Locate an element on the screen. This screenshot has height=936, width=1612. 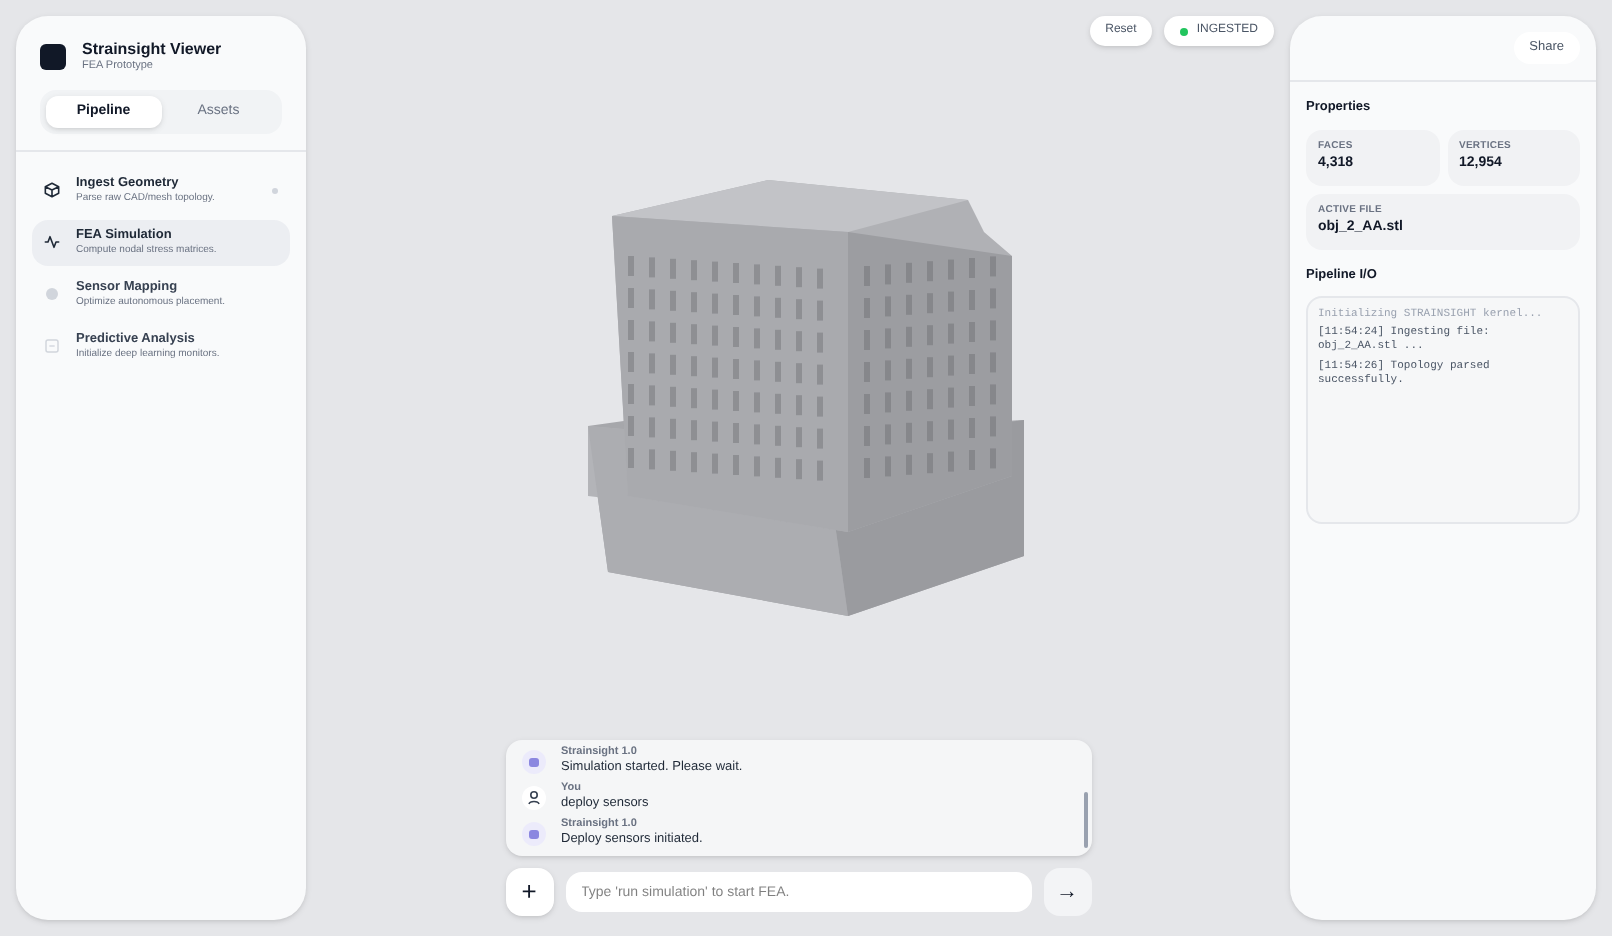
square-icon is located at coordinates (52, 346).